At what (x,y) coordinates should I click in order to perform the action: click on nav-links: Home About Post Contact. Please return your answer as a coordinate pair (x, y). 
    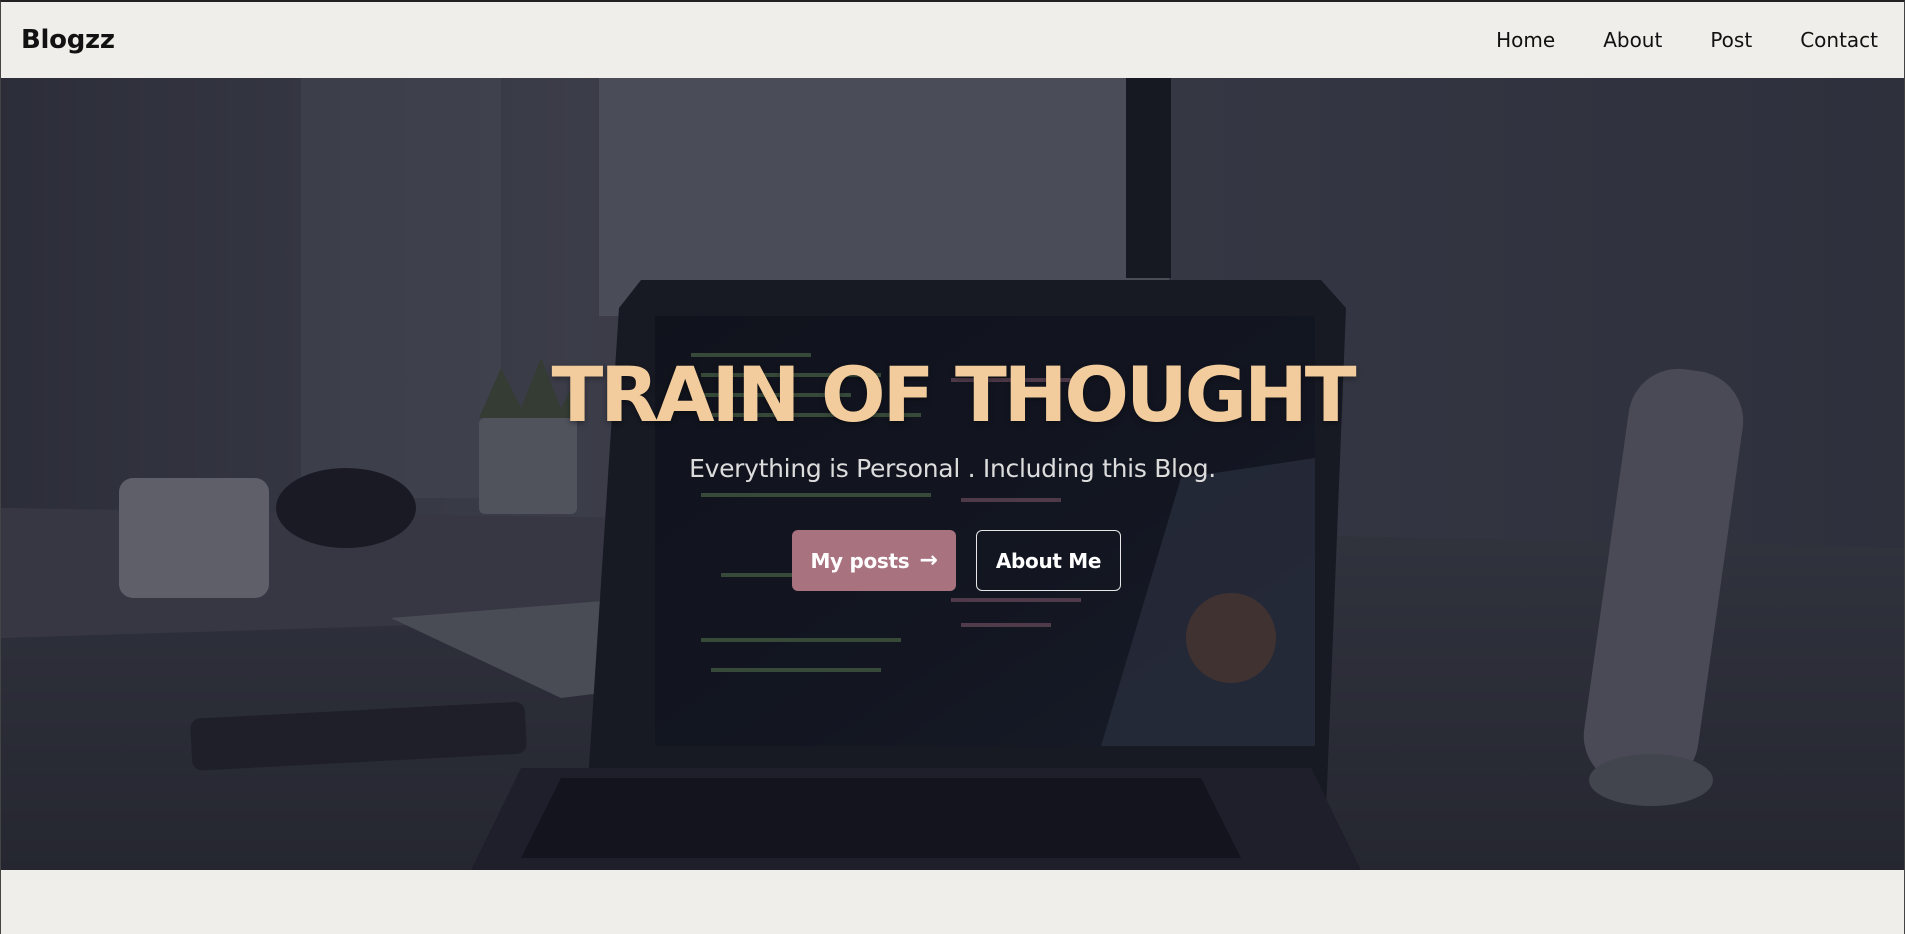
    Looking at the image, I should click on (1663, 40).